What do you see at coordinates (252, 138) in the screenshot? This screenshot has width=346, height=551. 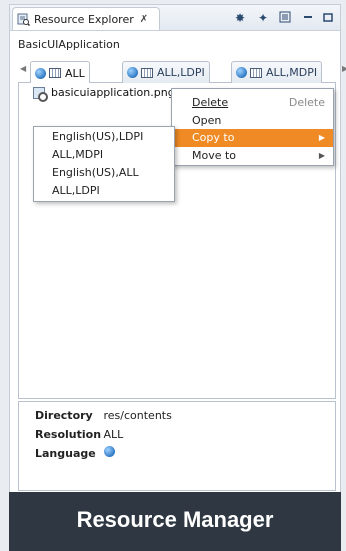 I see `menu-item-copy-to: Copy to ▶` at bounding box center [252, 138].